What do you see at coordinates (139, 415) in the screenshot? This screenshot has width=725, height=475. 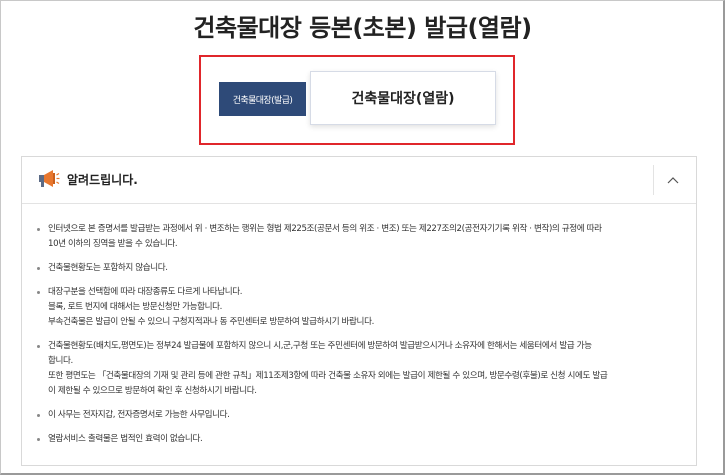 I see `list-item-line: 이 사무는 전자지갑, 전자증명서로 가능한 사무입니다.` at bounding box center [139, 415].